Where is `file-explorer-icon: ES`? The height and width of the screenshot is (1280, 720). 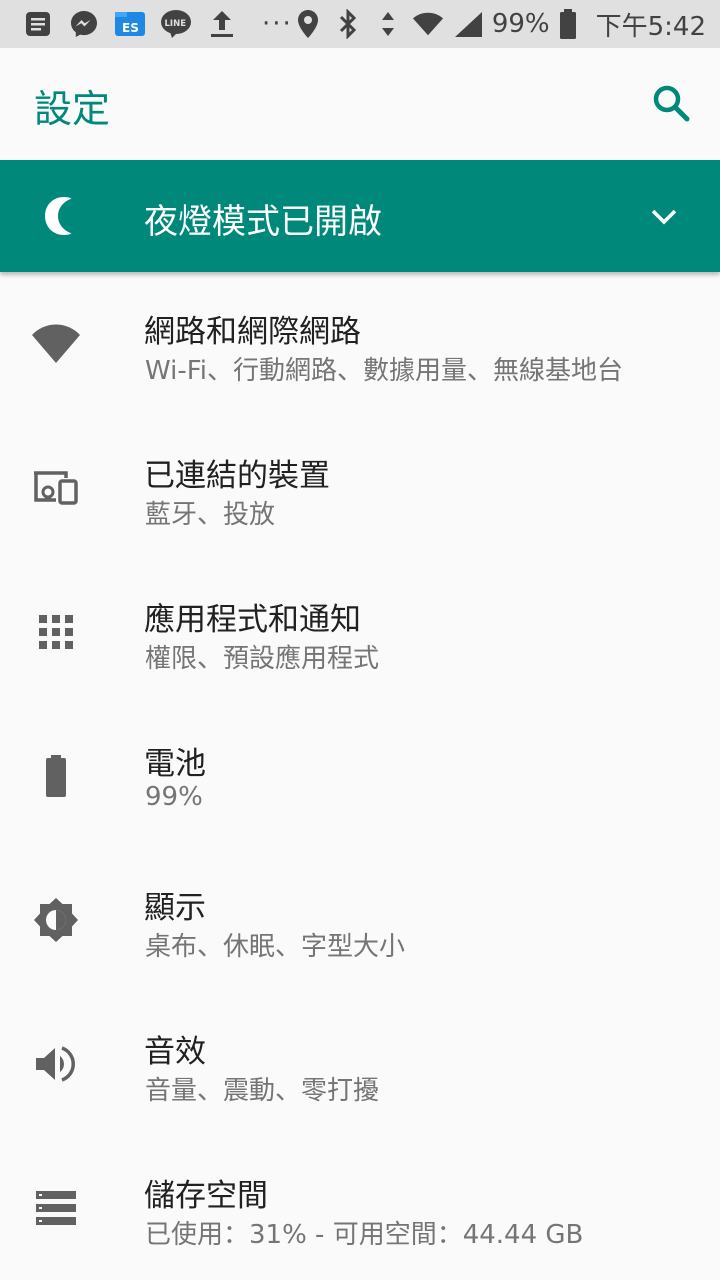
file-explorer-icon: ES is located at coordinates (130, 24).